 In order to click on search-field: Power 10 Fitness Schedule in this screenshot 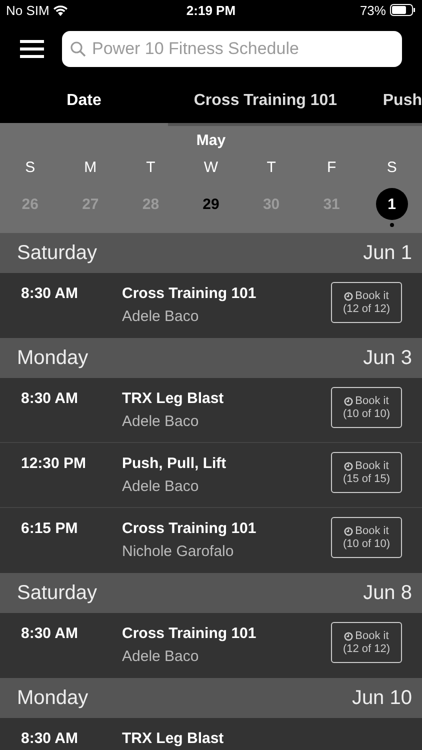, I will do `click(232, 49)`.